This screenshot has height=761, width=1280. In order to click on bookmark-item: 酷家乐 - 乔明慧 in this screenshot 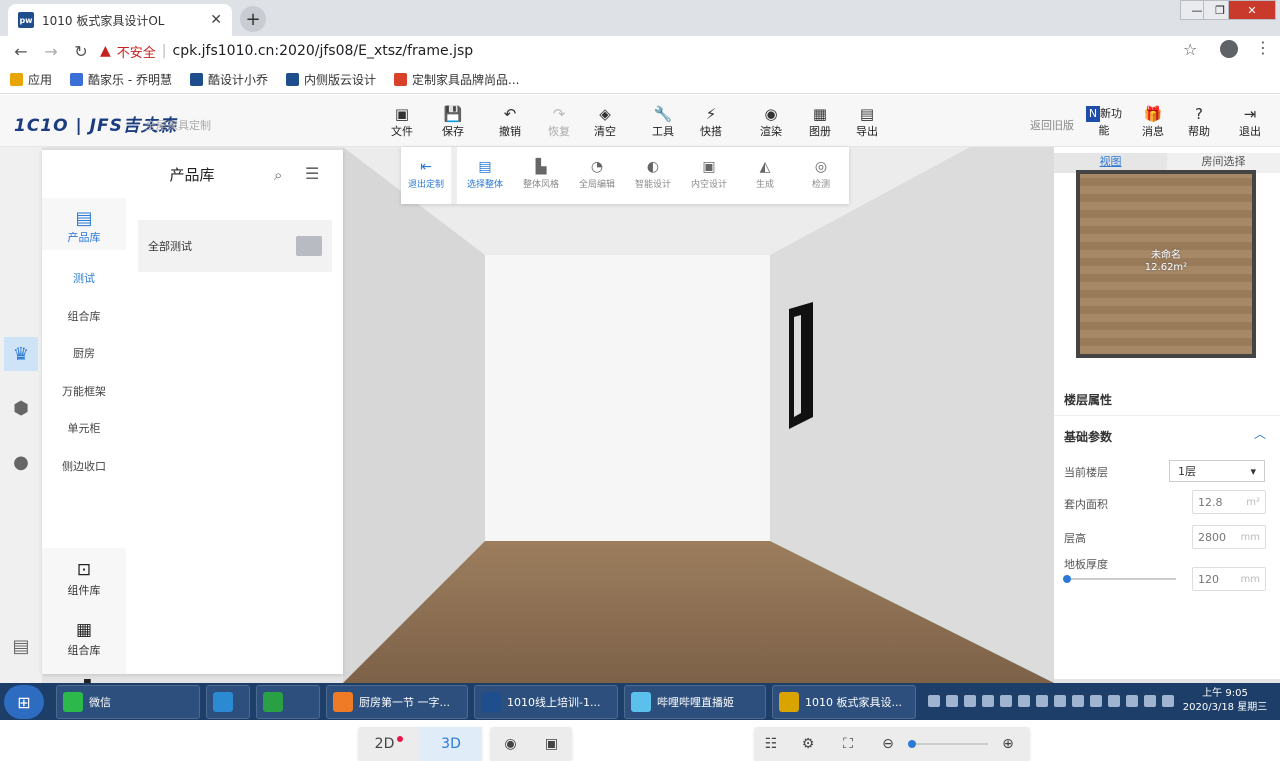, I will do `click(121, 79)`.